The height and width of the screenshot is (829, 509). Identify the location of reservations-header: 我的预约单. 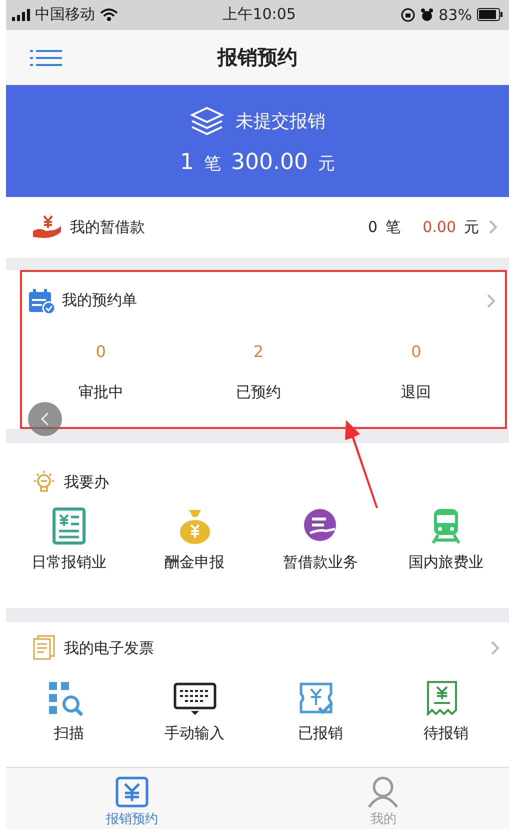
(263, 293).